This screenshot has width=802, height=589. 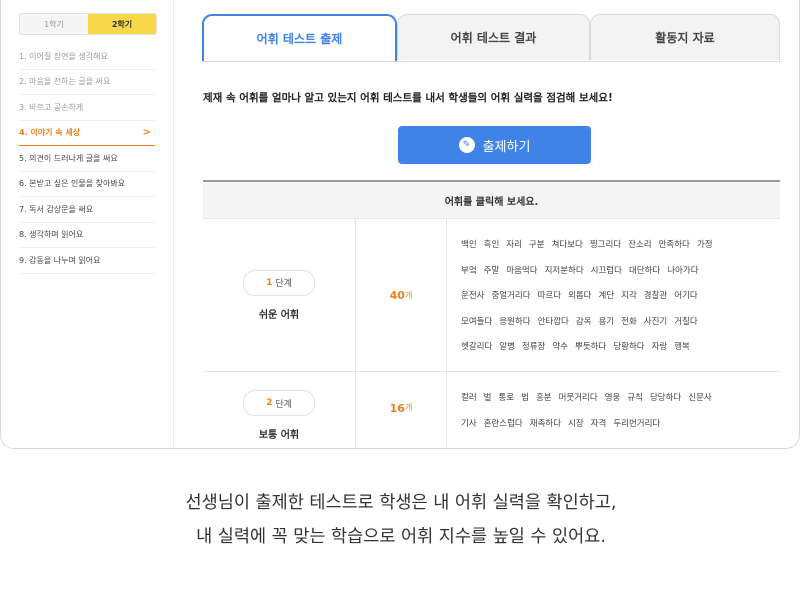 I want to click on vocab-word: 응원하다, so click(x=514, y=322).